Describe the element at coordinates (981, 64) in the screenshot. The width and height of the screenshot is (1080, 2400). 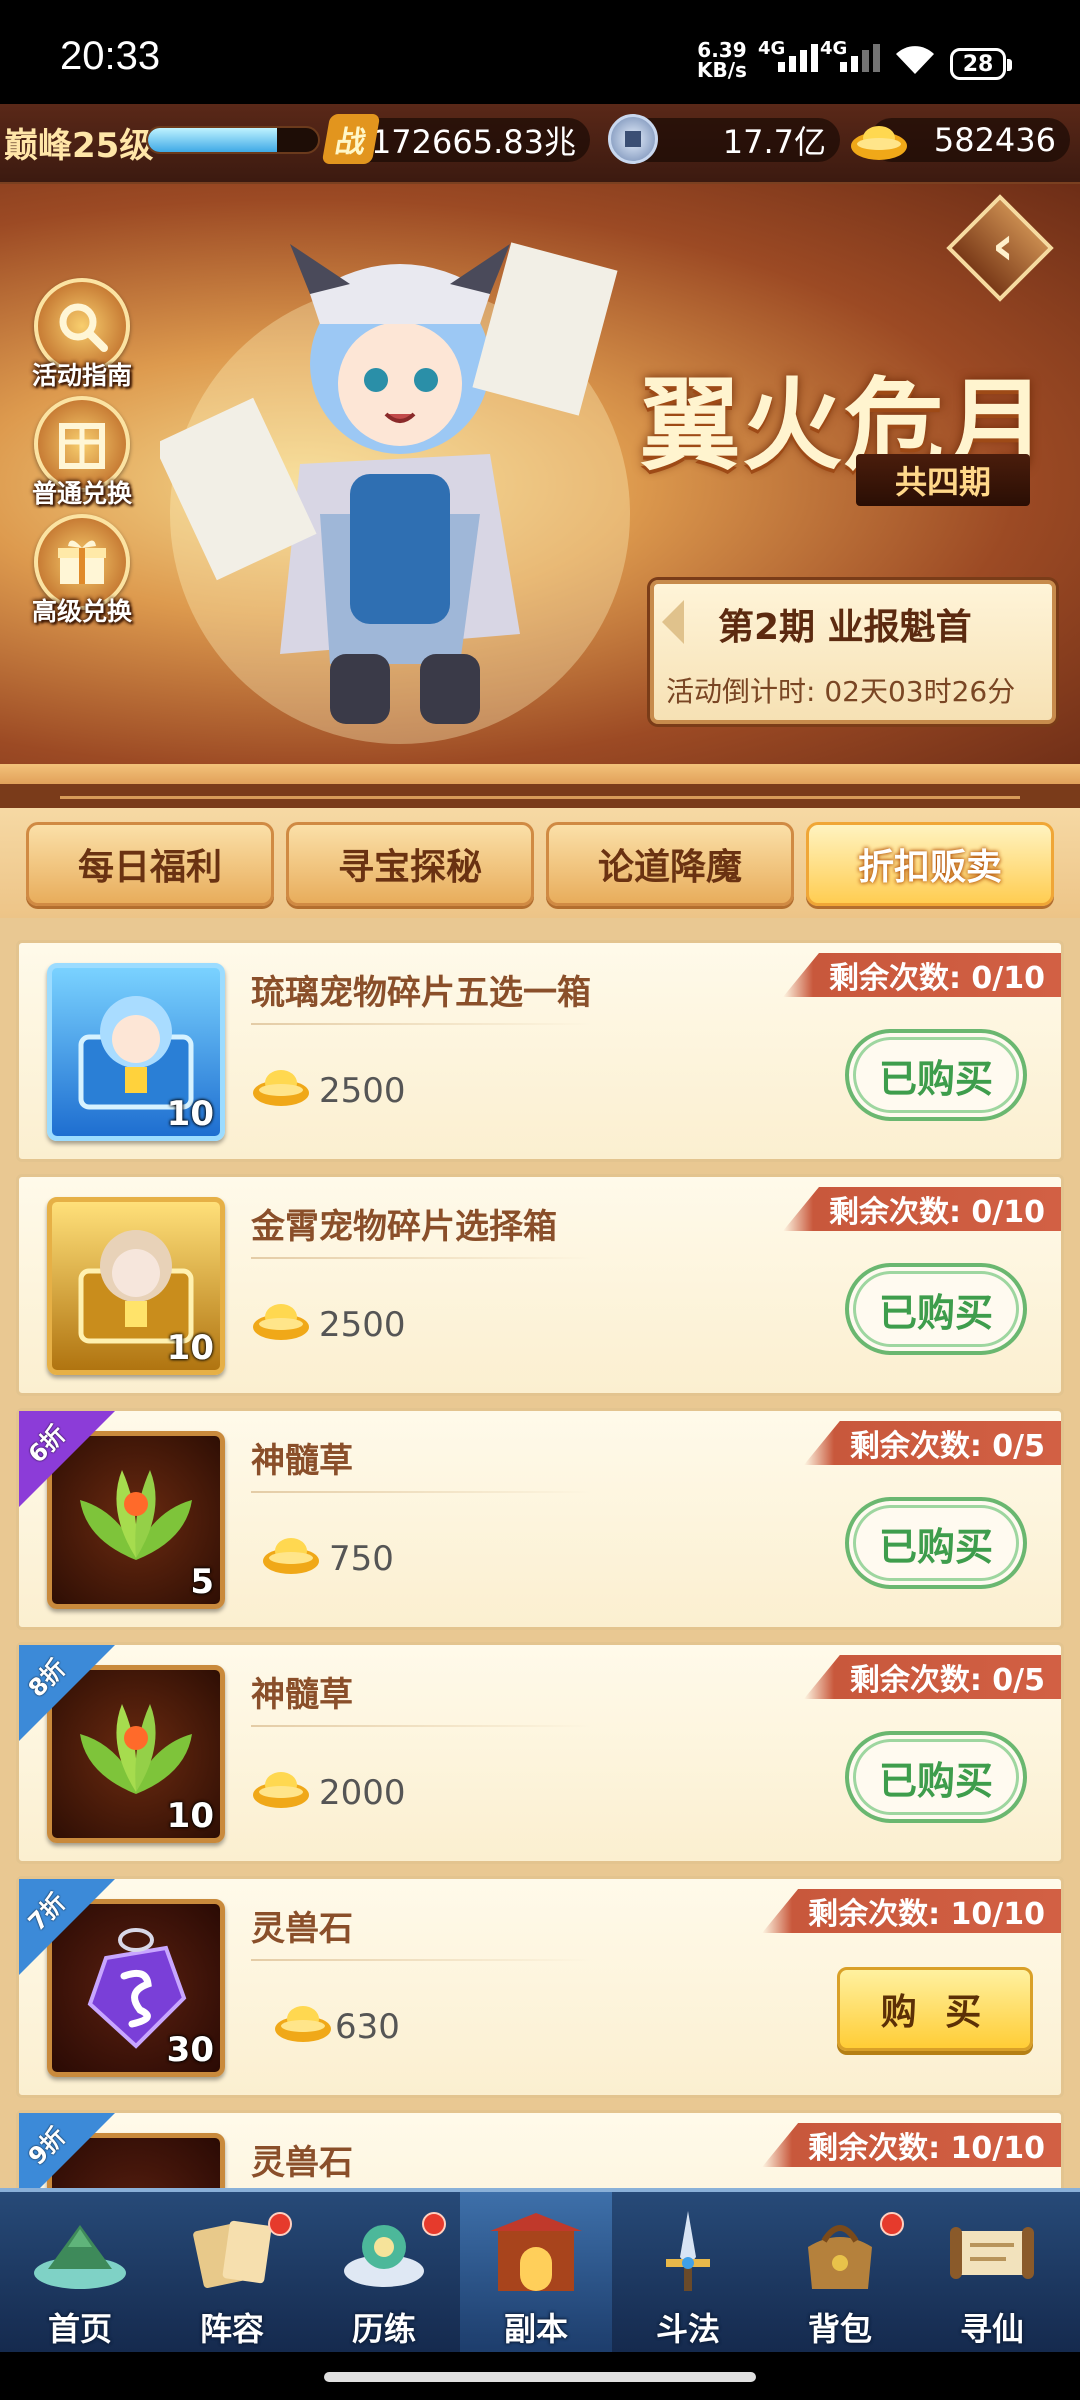
I see `battery-icon: 28` at that location.